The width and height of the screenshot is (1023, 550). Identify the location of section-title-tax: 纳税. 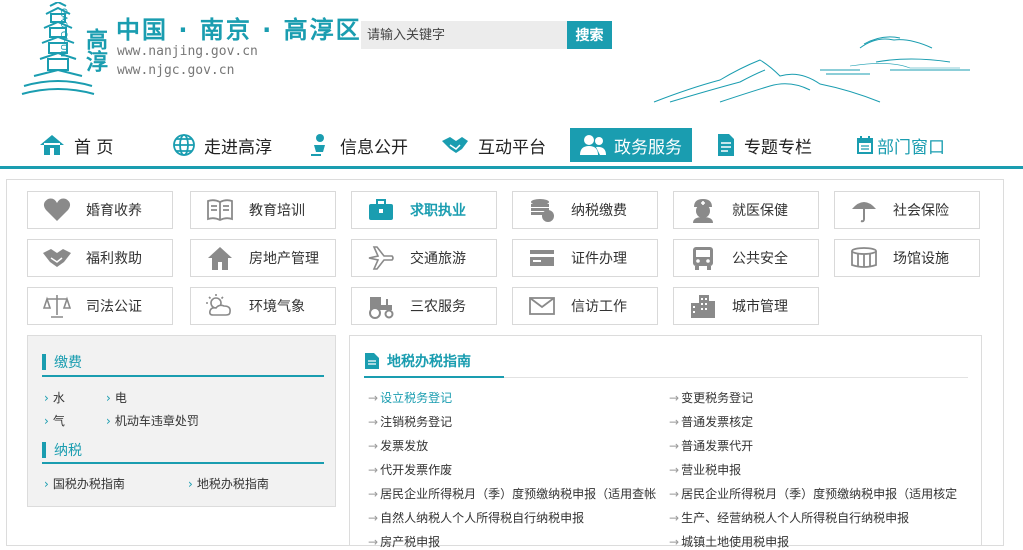
(62, 450).